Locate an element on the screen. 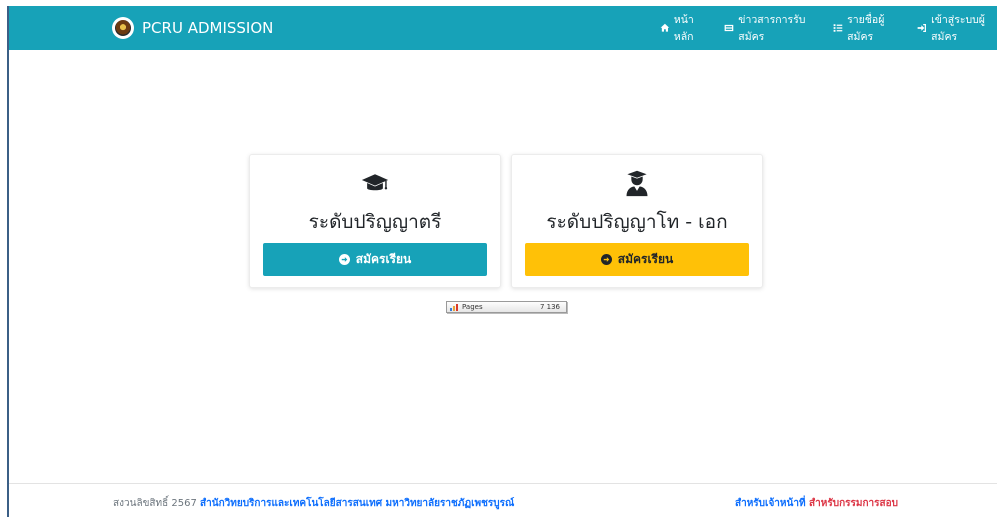  graduate-apply-label: สมัครเรียน is located at coordinates (645, 259).